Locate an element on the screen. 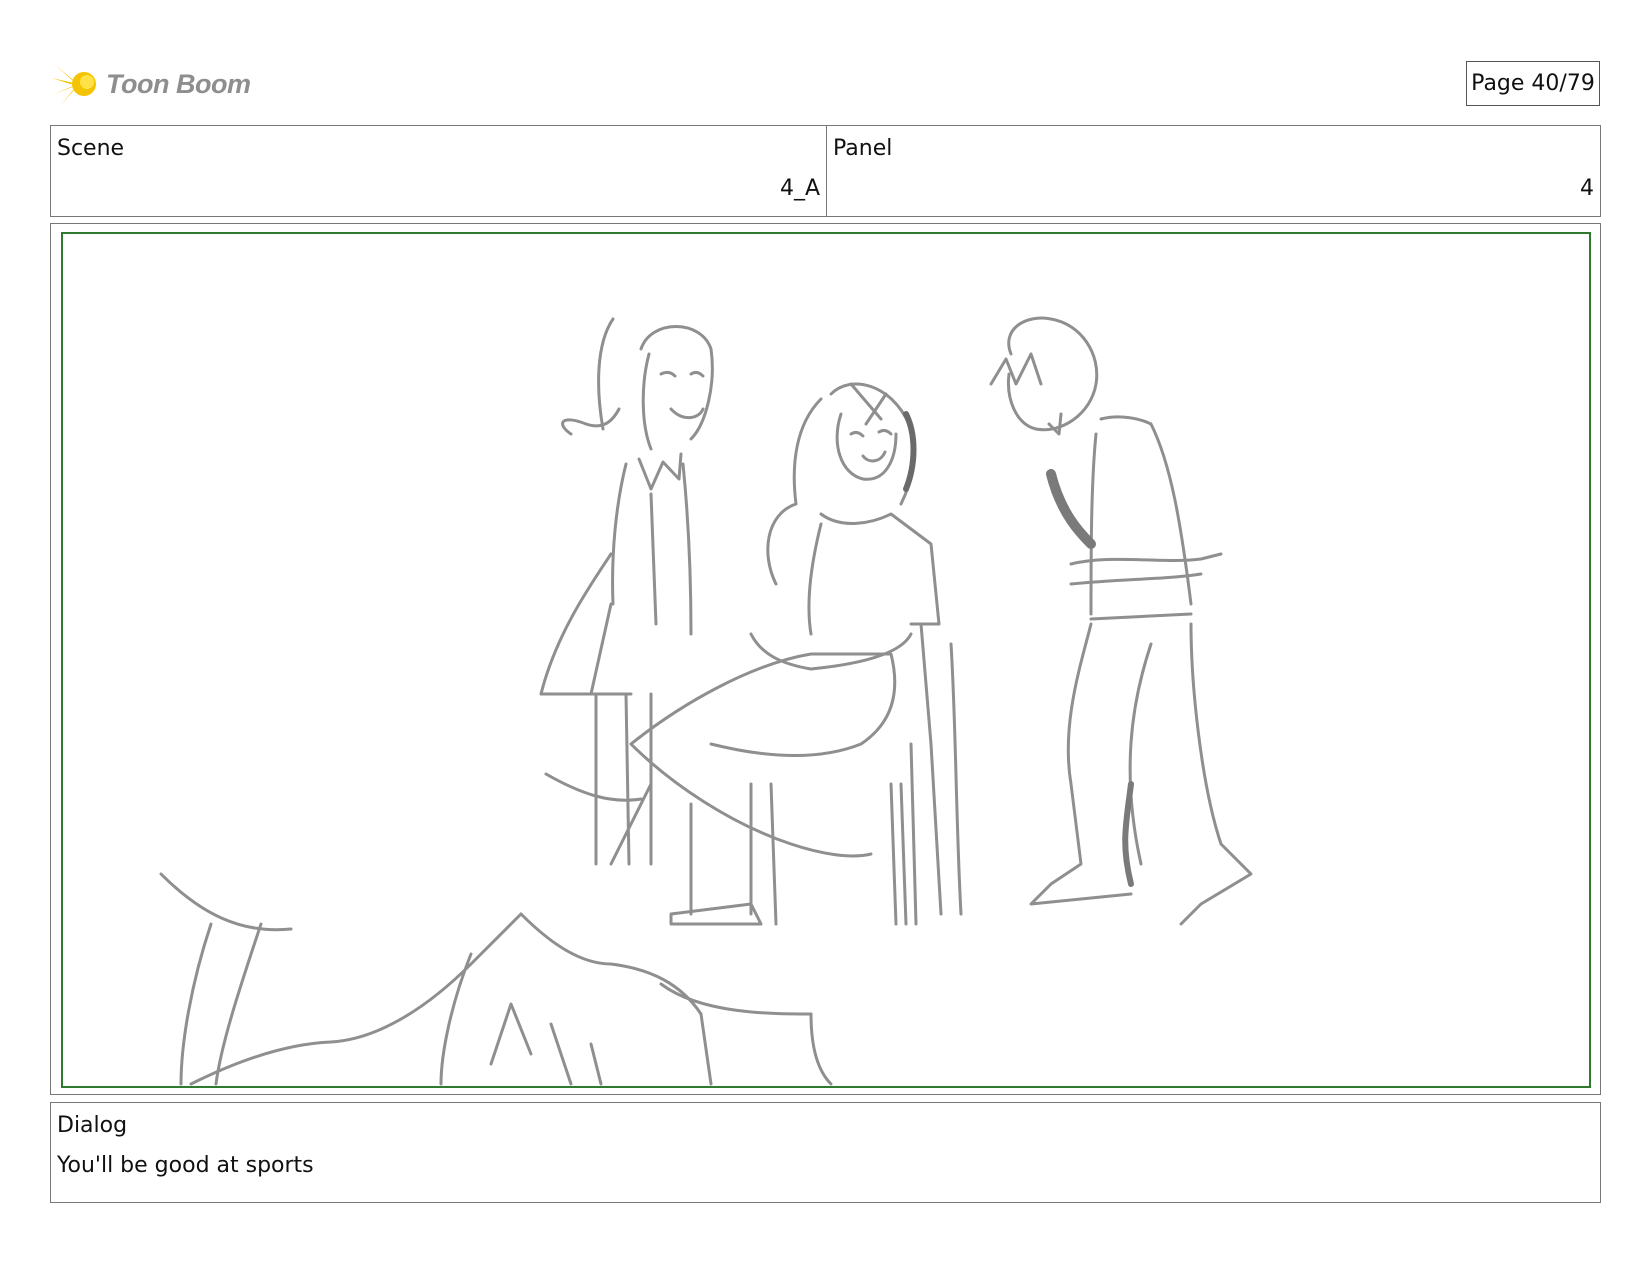  dialog-label: Dialog is located at coordinates (92, 1125).